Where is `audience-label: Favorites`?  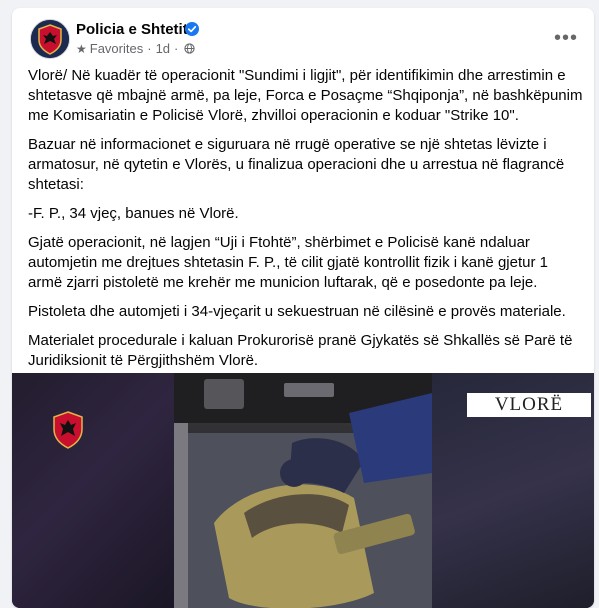
audience-label: Favorites is located at coordinates (116, 48).